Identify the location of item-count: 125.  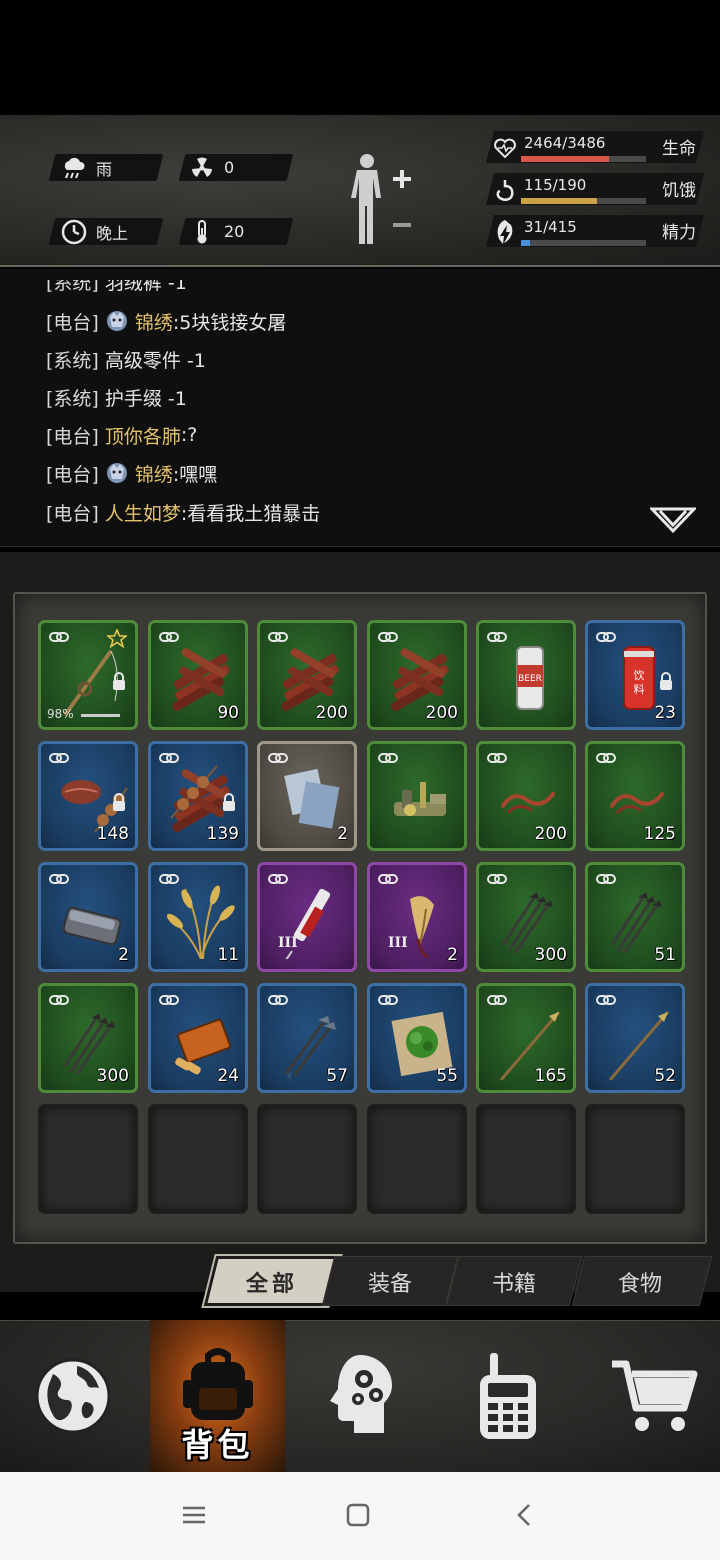
(659, 834).